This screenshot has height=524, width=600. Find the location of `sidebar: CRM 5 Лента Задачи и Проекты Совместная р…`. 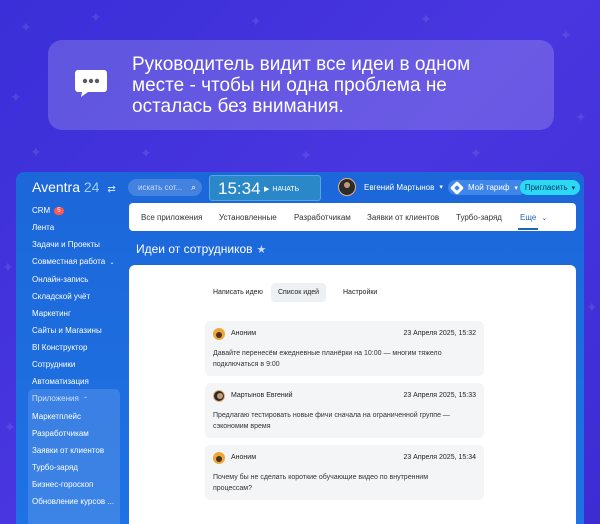

sidebar: CRM 5 Лента Задачи и Проекты Совместная р… is located at coordinates (72, 363).